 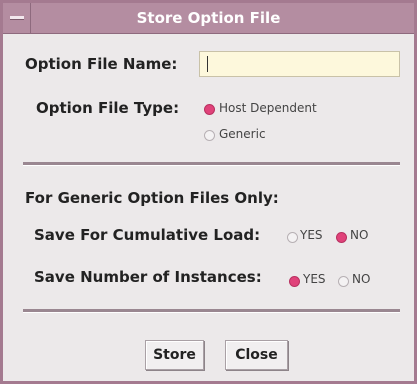 I want to click on instances-no-label: NO, so click(x=361, y=279).